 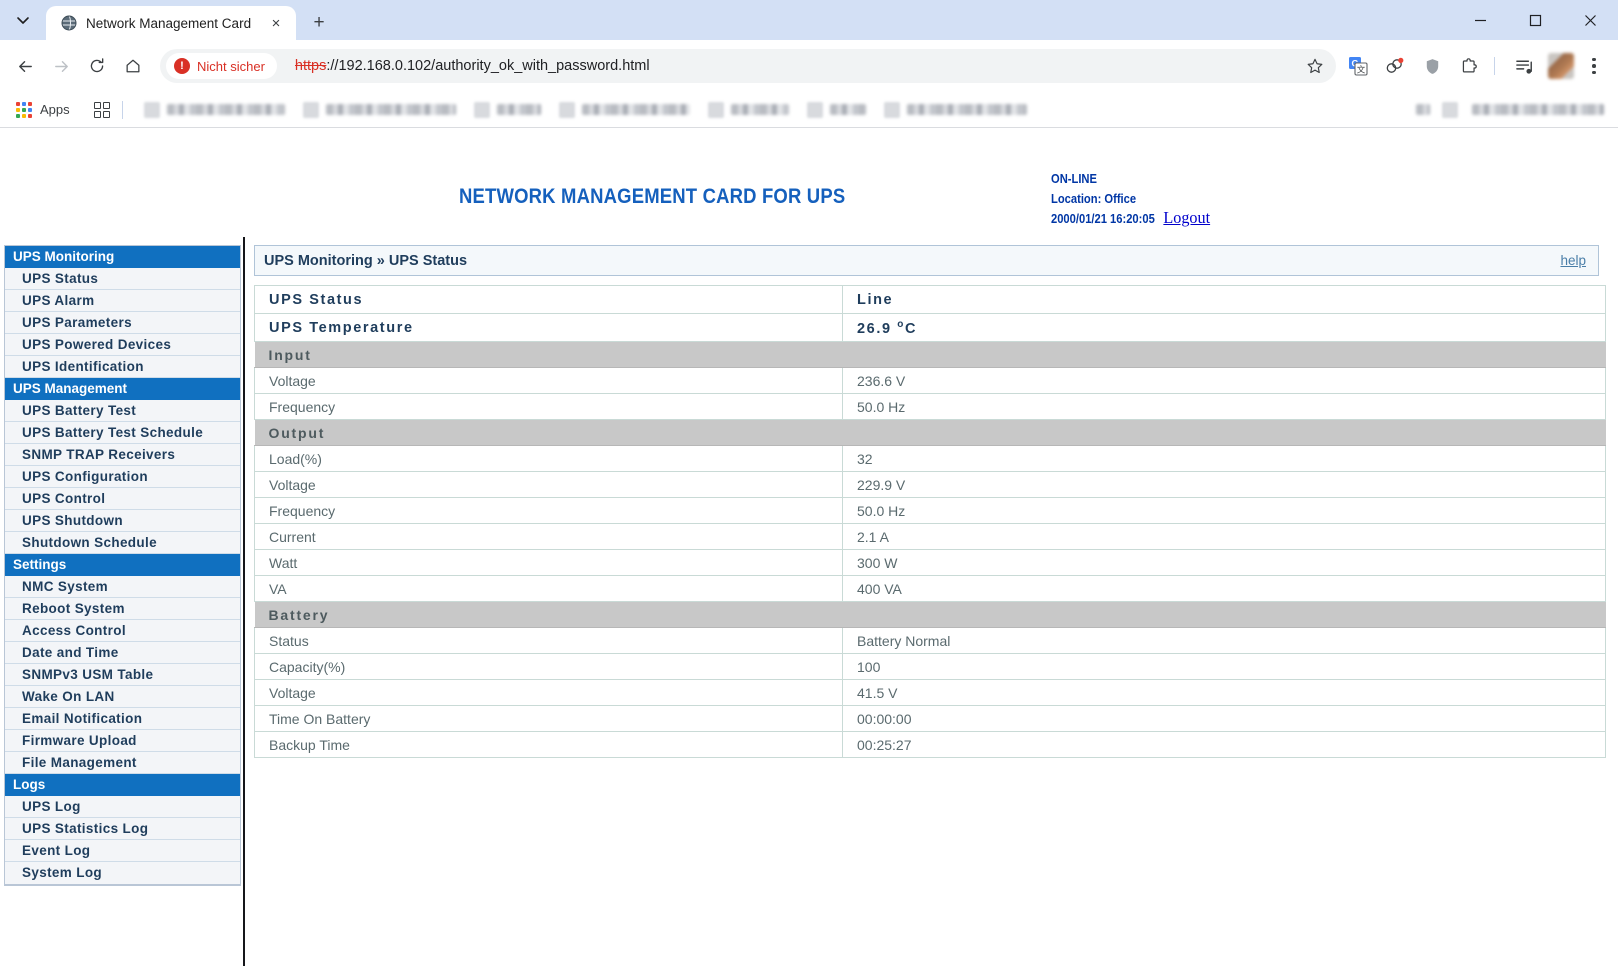 What do you see at coordinates (1395, 66) in the screenshot?
I see `share-extension-icon` at bounding box center [1395, 66].